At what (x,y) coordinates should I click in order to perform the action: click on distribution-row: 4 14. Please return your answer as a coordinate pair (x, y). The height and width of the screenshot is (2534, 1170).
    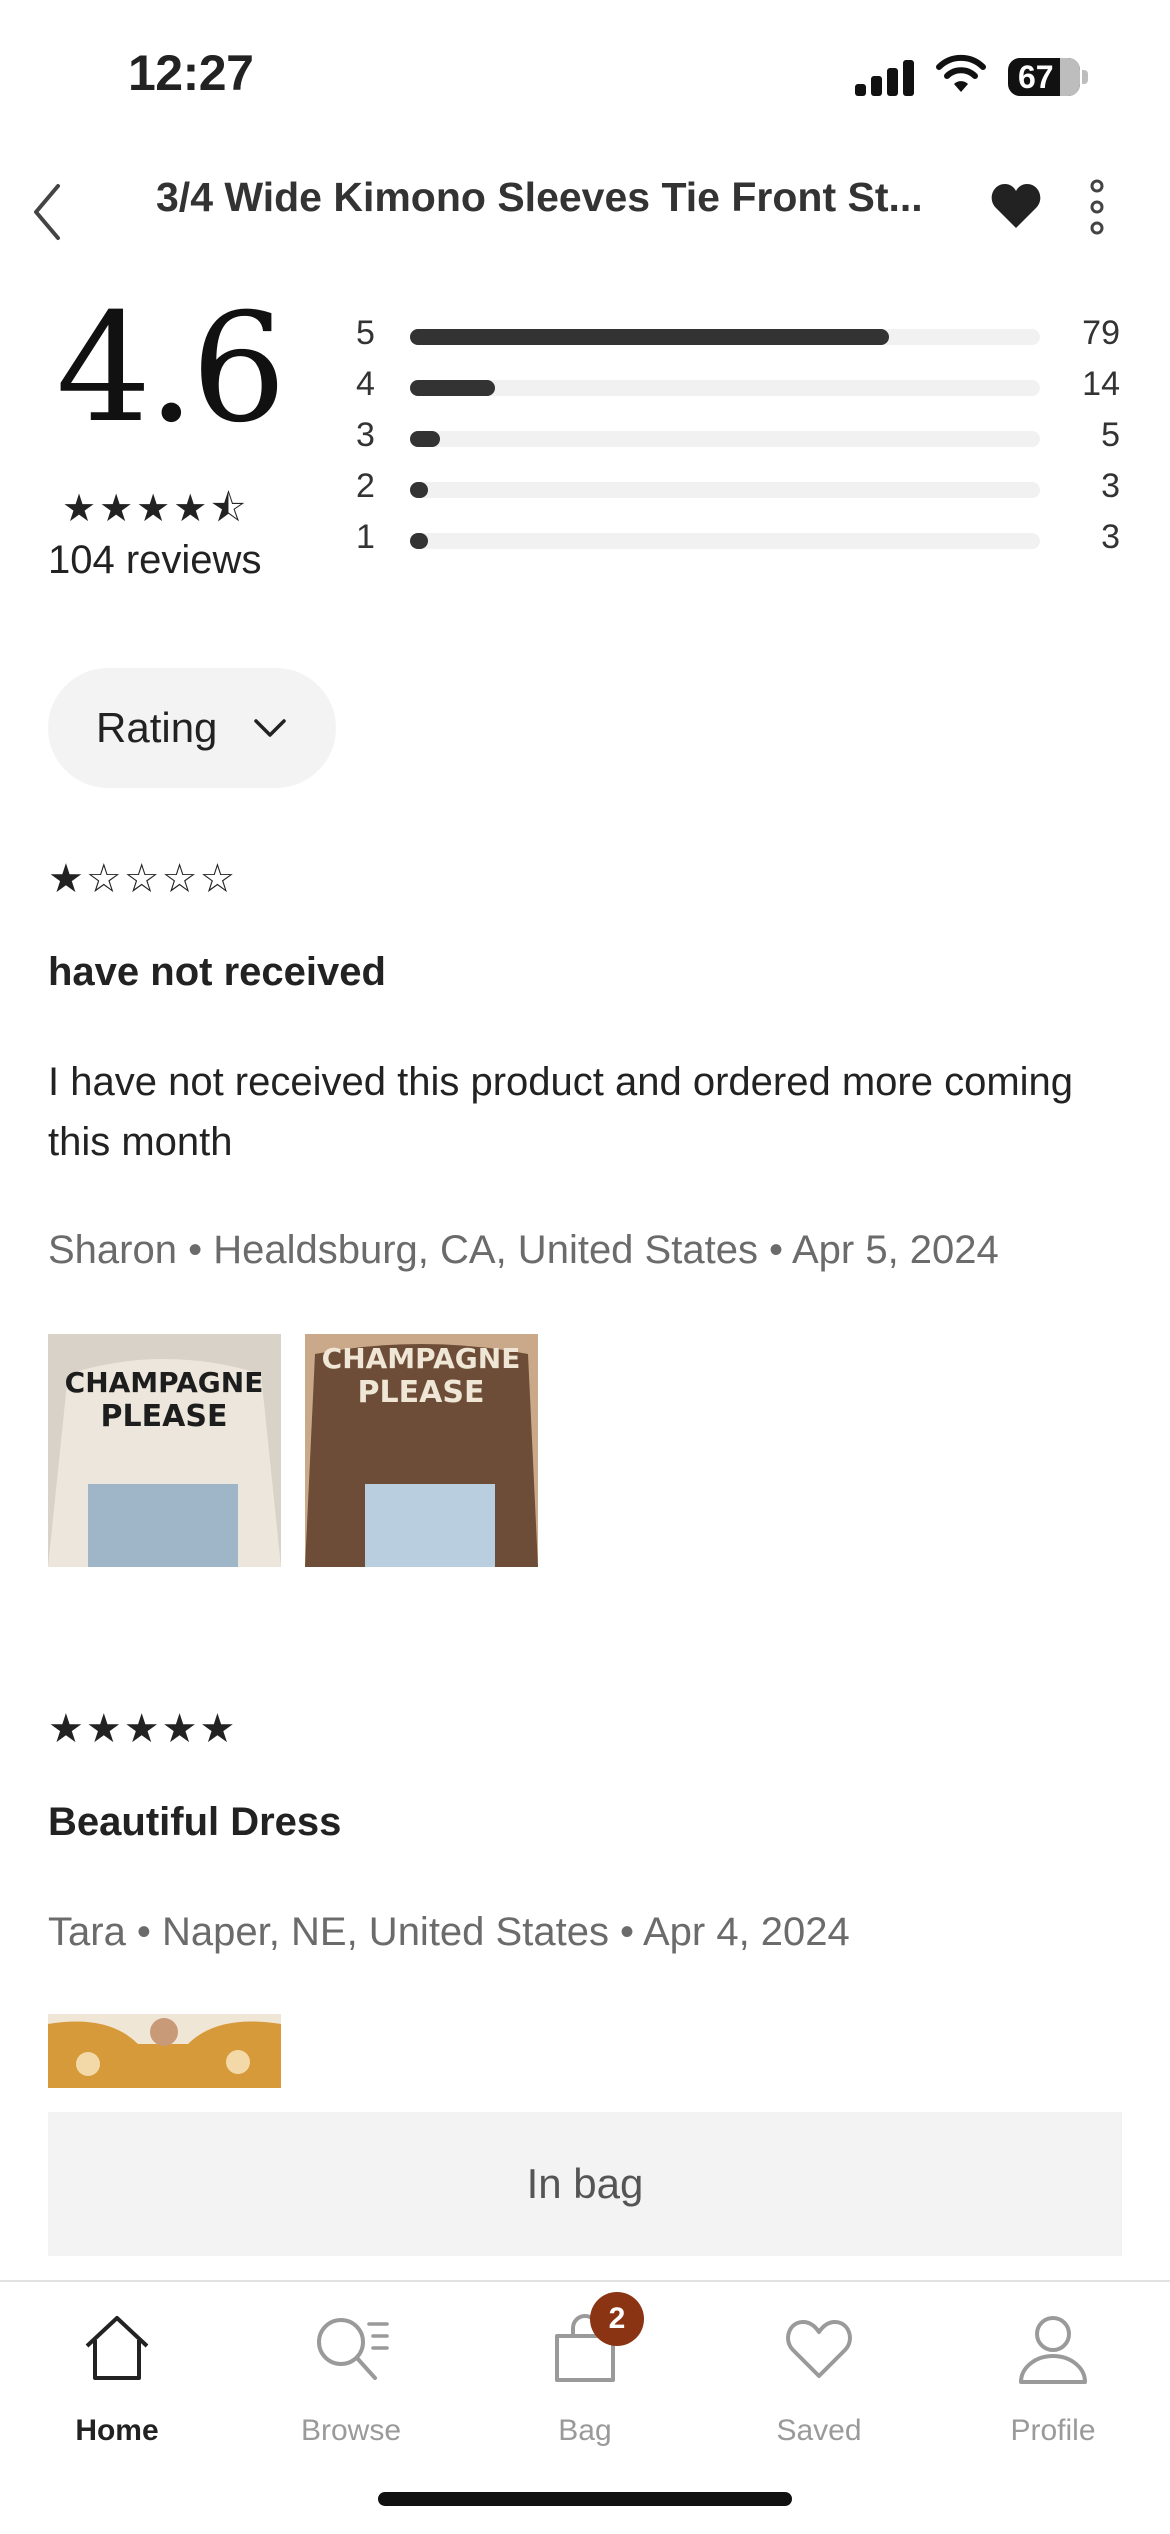
    Looking at the image, I should click on (738, 385).